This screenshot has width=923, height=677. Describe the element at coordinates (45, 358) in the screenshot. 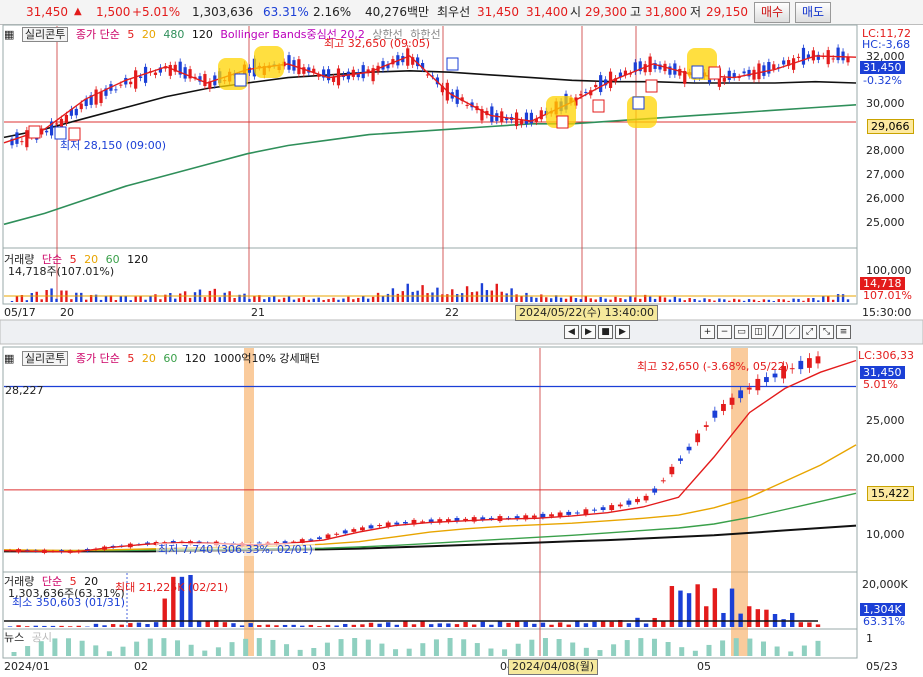

I see `bottom-stock-tab: 실리콘투` at that location.